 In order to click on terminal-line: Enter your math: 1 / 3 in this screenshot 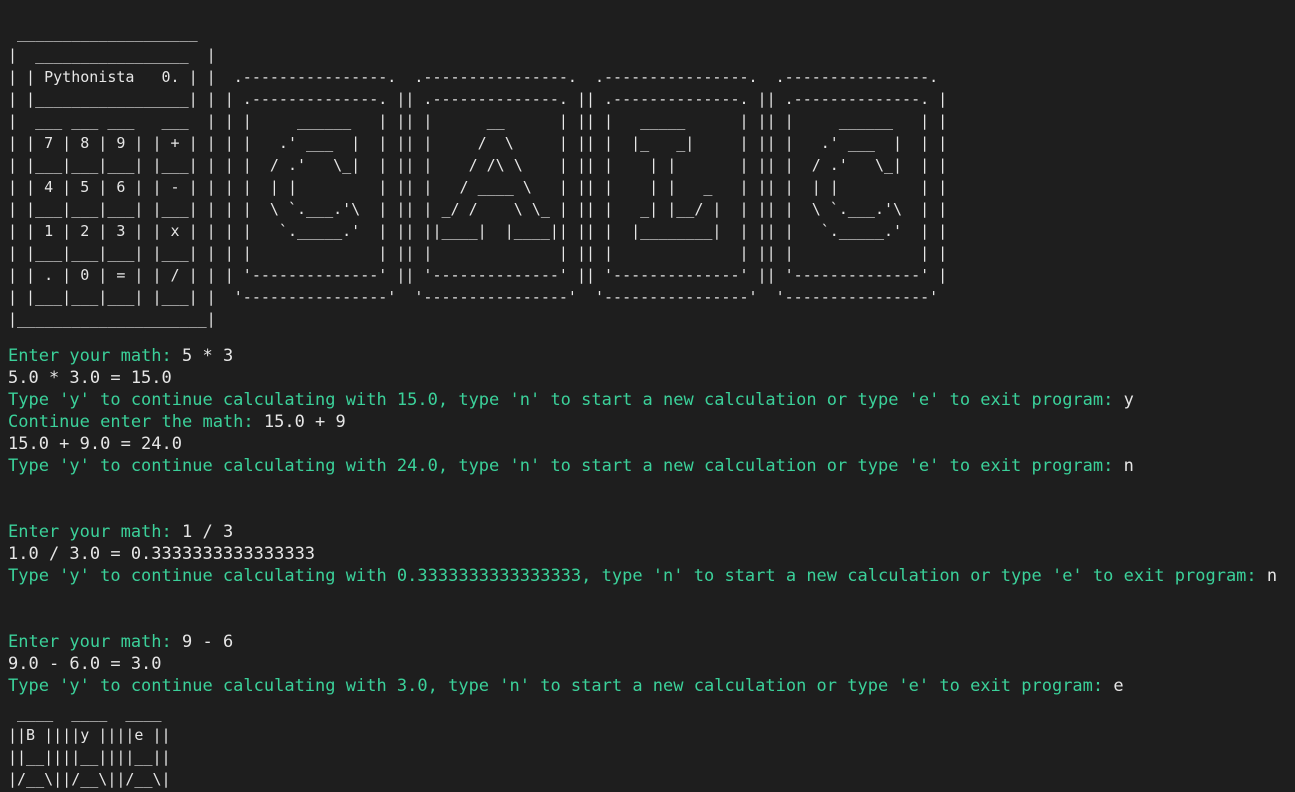, I will do `click(648, 532)`.